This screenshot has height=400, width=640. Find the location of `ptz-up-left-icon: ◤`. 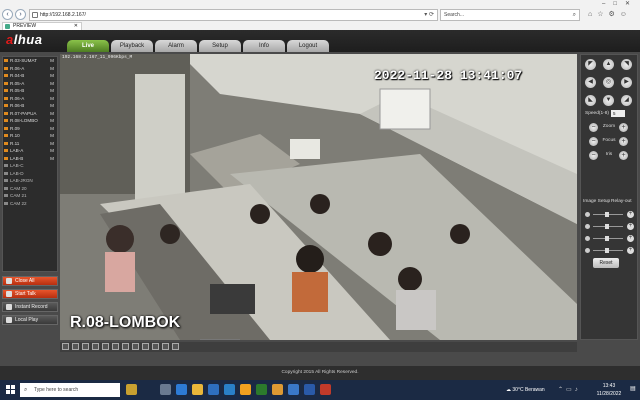

ptz-up-left-icon: ◤ is located at coordinates (590, 64).